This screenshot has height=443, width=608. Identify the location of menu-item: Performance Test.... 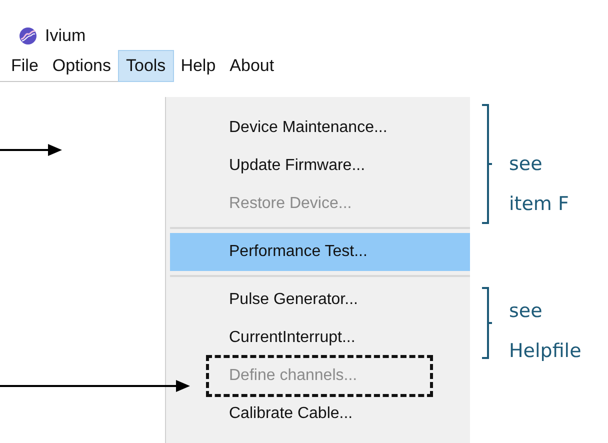
(320, 252).